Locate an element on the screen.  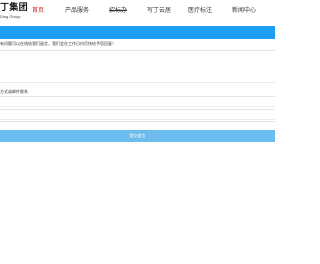
message-note: 有问题可以在线给我们留言，我们会在工作日内尽快给予您回复！ is located at coordinates (58, 43).